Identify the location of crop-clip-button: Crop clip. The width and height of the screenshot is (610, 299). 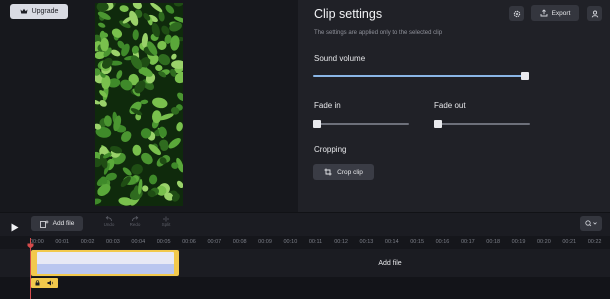
(343, 172).